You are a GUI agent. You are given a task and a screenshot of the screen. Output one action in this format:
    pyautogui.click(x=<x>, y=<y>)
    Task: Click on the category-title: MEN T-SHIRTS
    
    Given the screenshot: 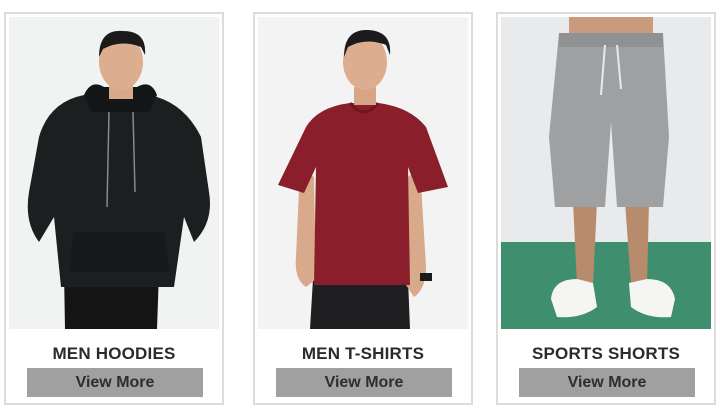 What is the action you would take?
    pyautogui.click(x=363, y=353)
    